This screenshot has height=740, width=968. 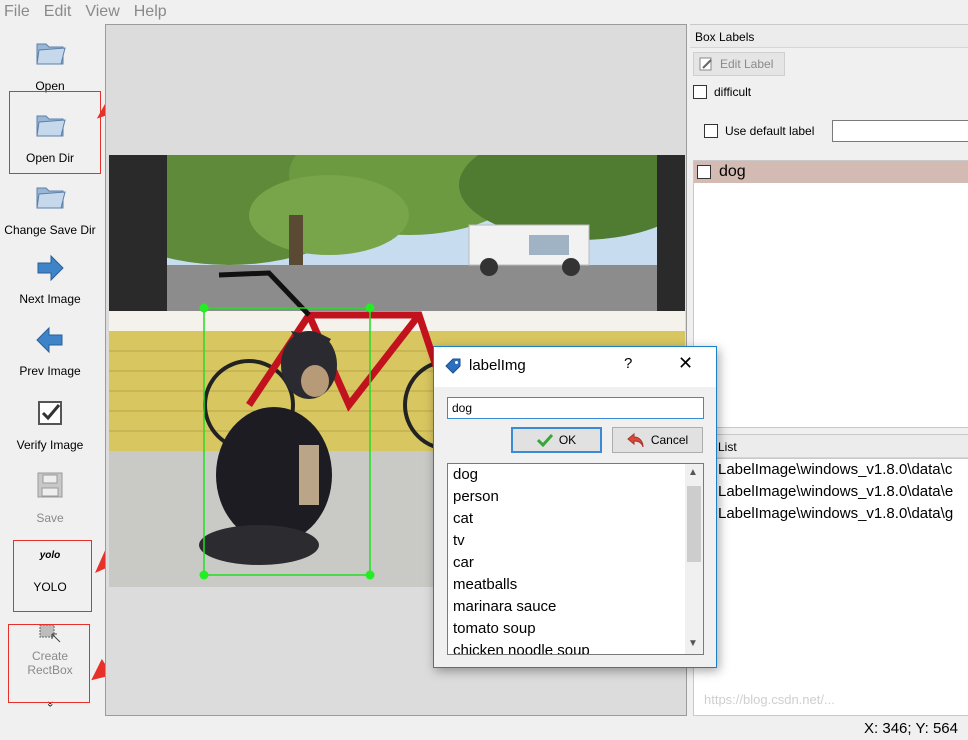 I want to click on file-list-item: LabelImage\windows_v1.8.0\data\e, so click(x=831, y=492).